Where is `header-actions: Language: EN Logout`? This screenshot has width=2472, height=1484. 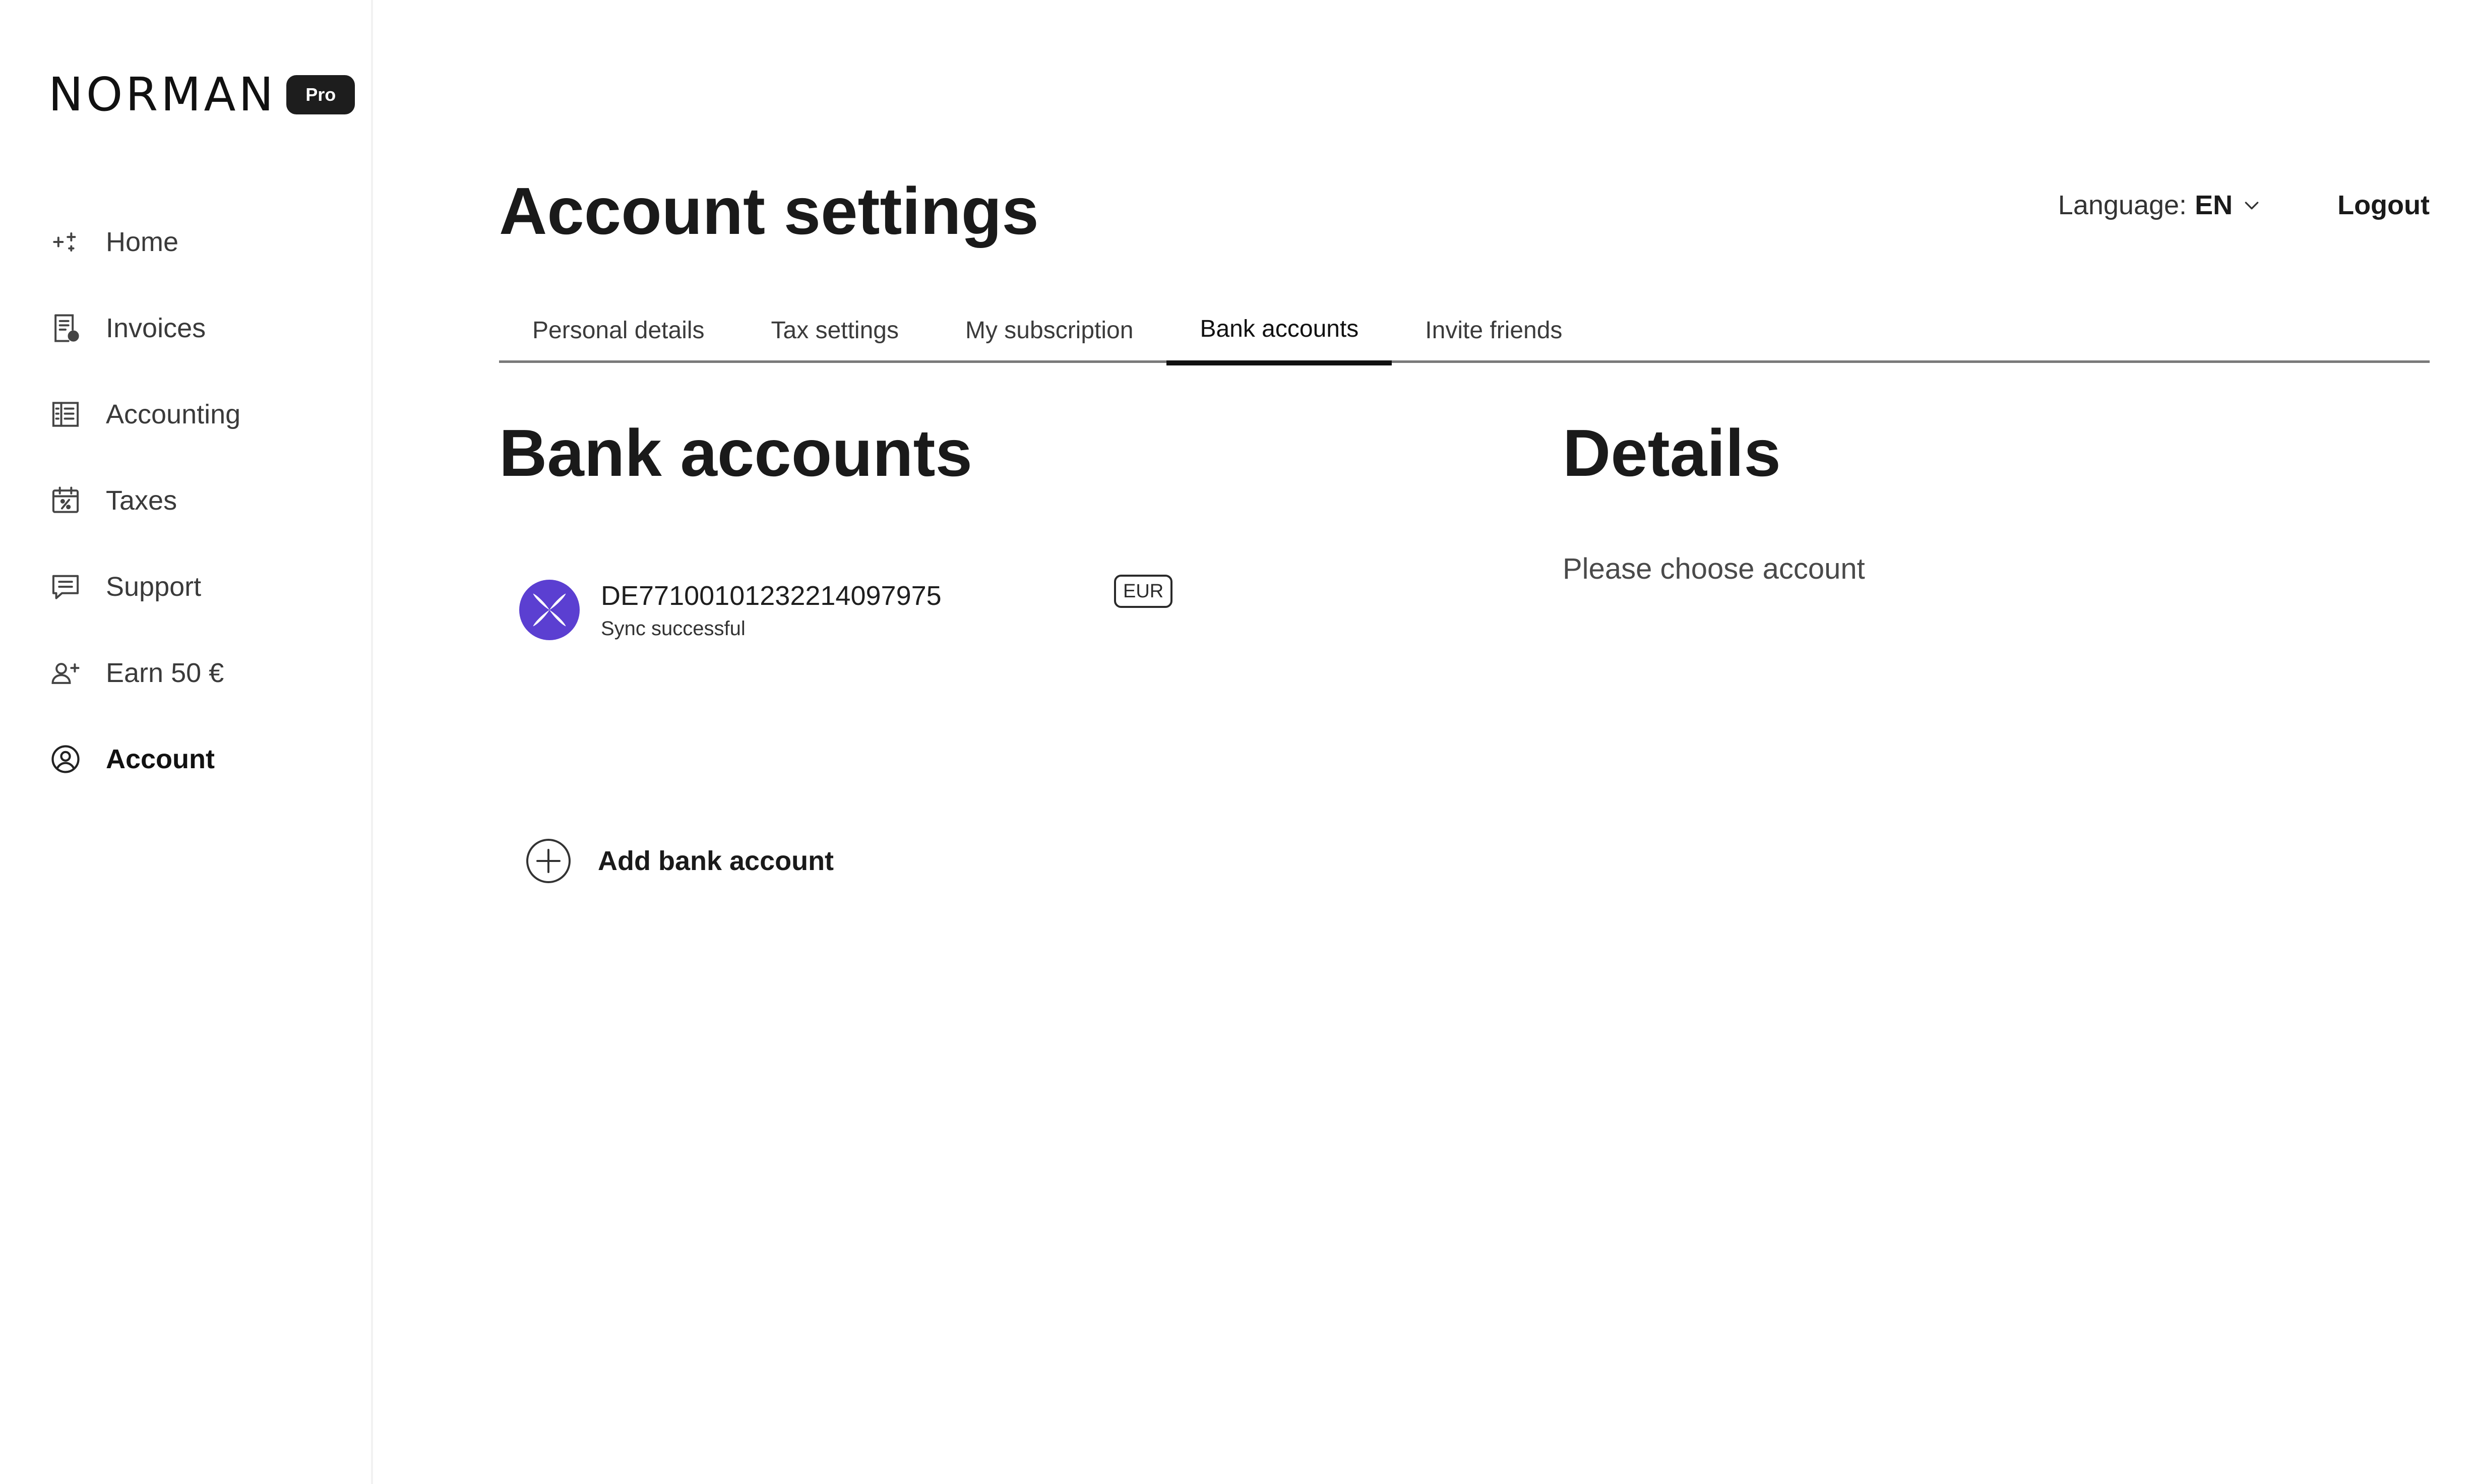
header-actions: Language: EN Logout is located at coordinates (2244, 205).